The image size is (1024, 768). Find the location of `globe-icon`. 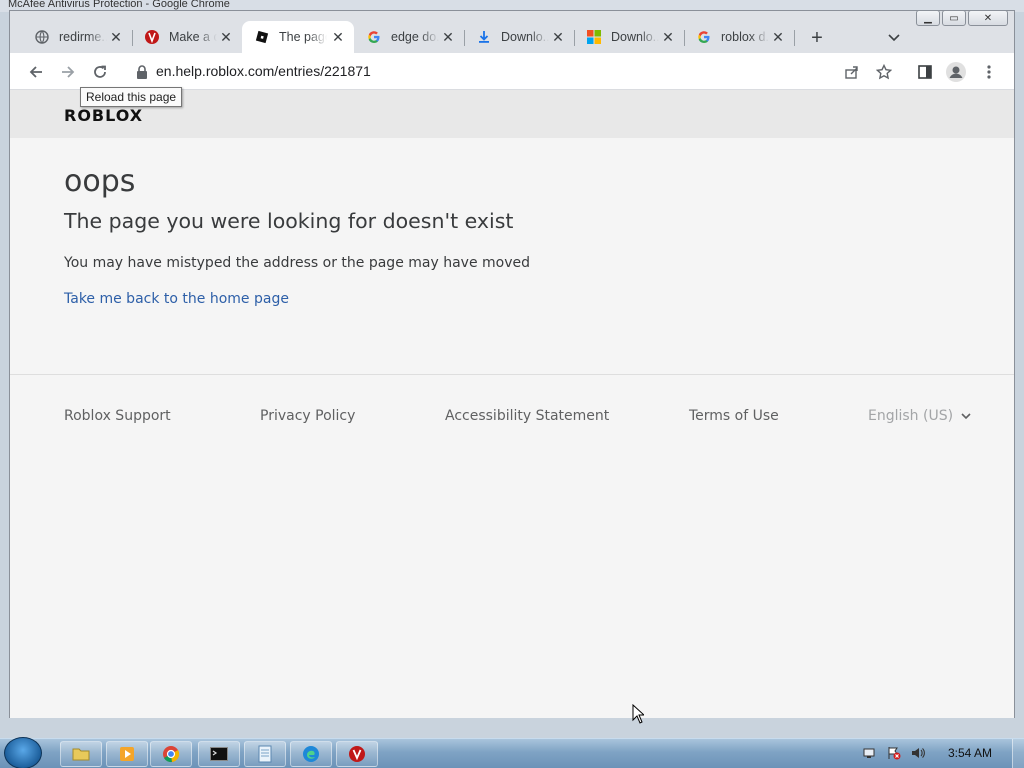

globe-icon is located at coordinates (42, 37).